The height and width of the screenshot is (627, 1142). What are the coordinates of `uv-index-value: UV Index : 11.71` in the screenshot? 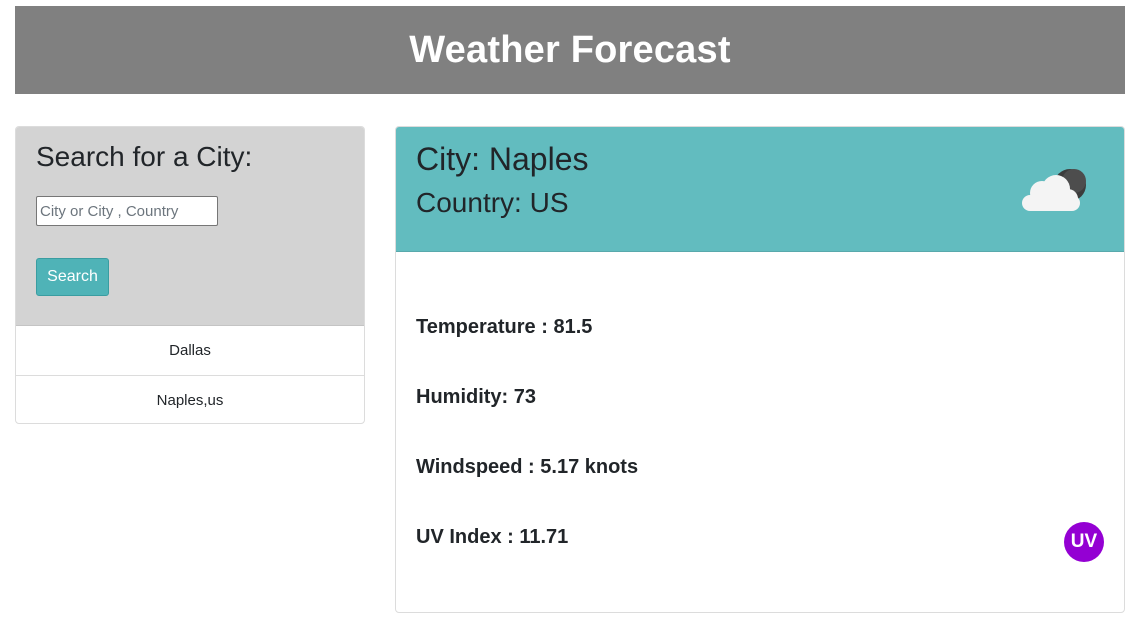 It's located at (492, 537).